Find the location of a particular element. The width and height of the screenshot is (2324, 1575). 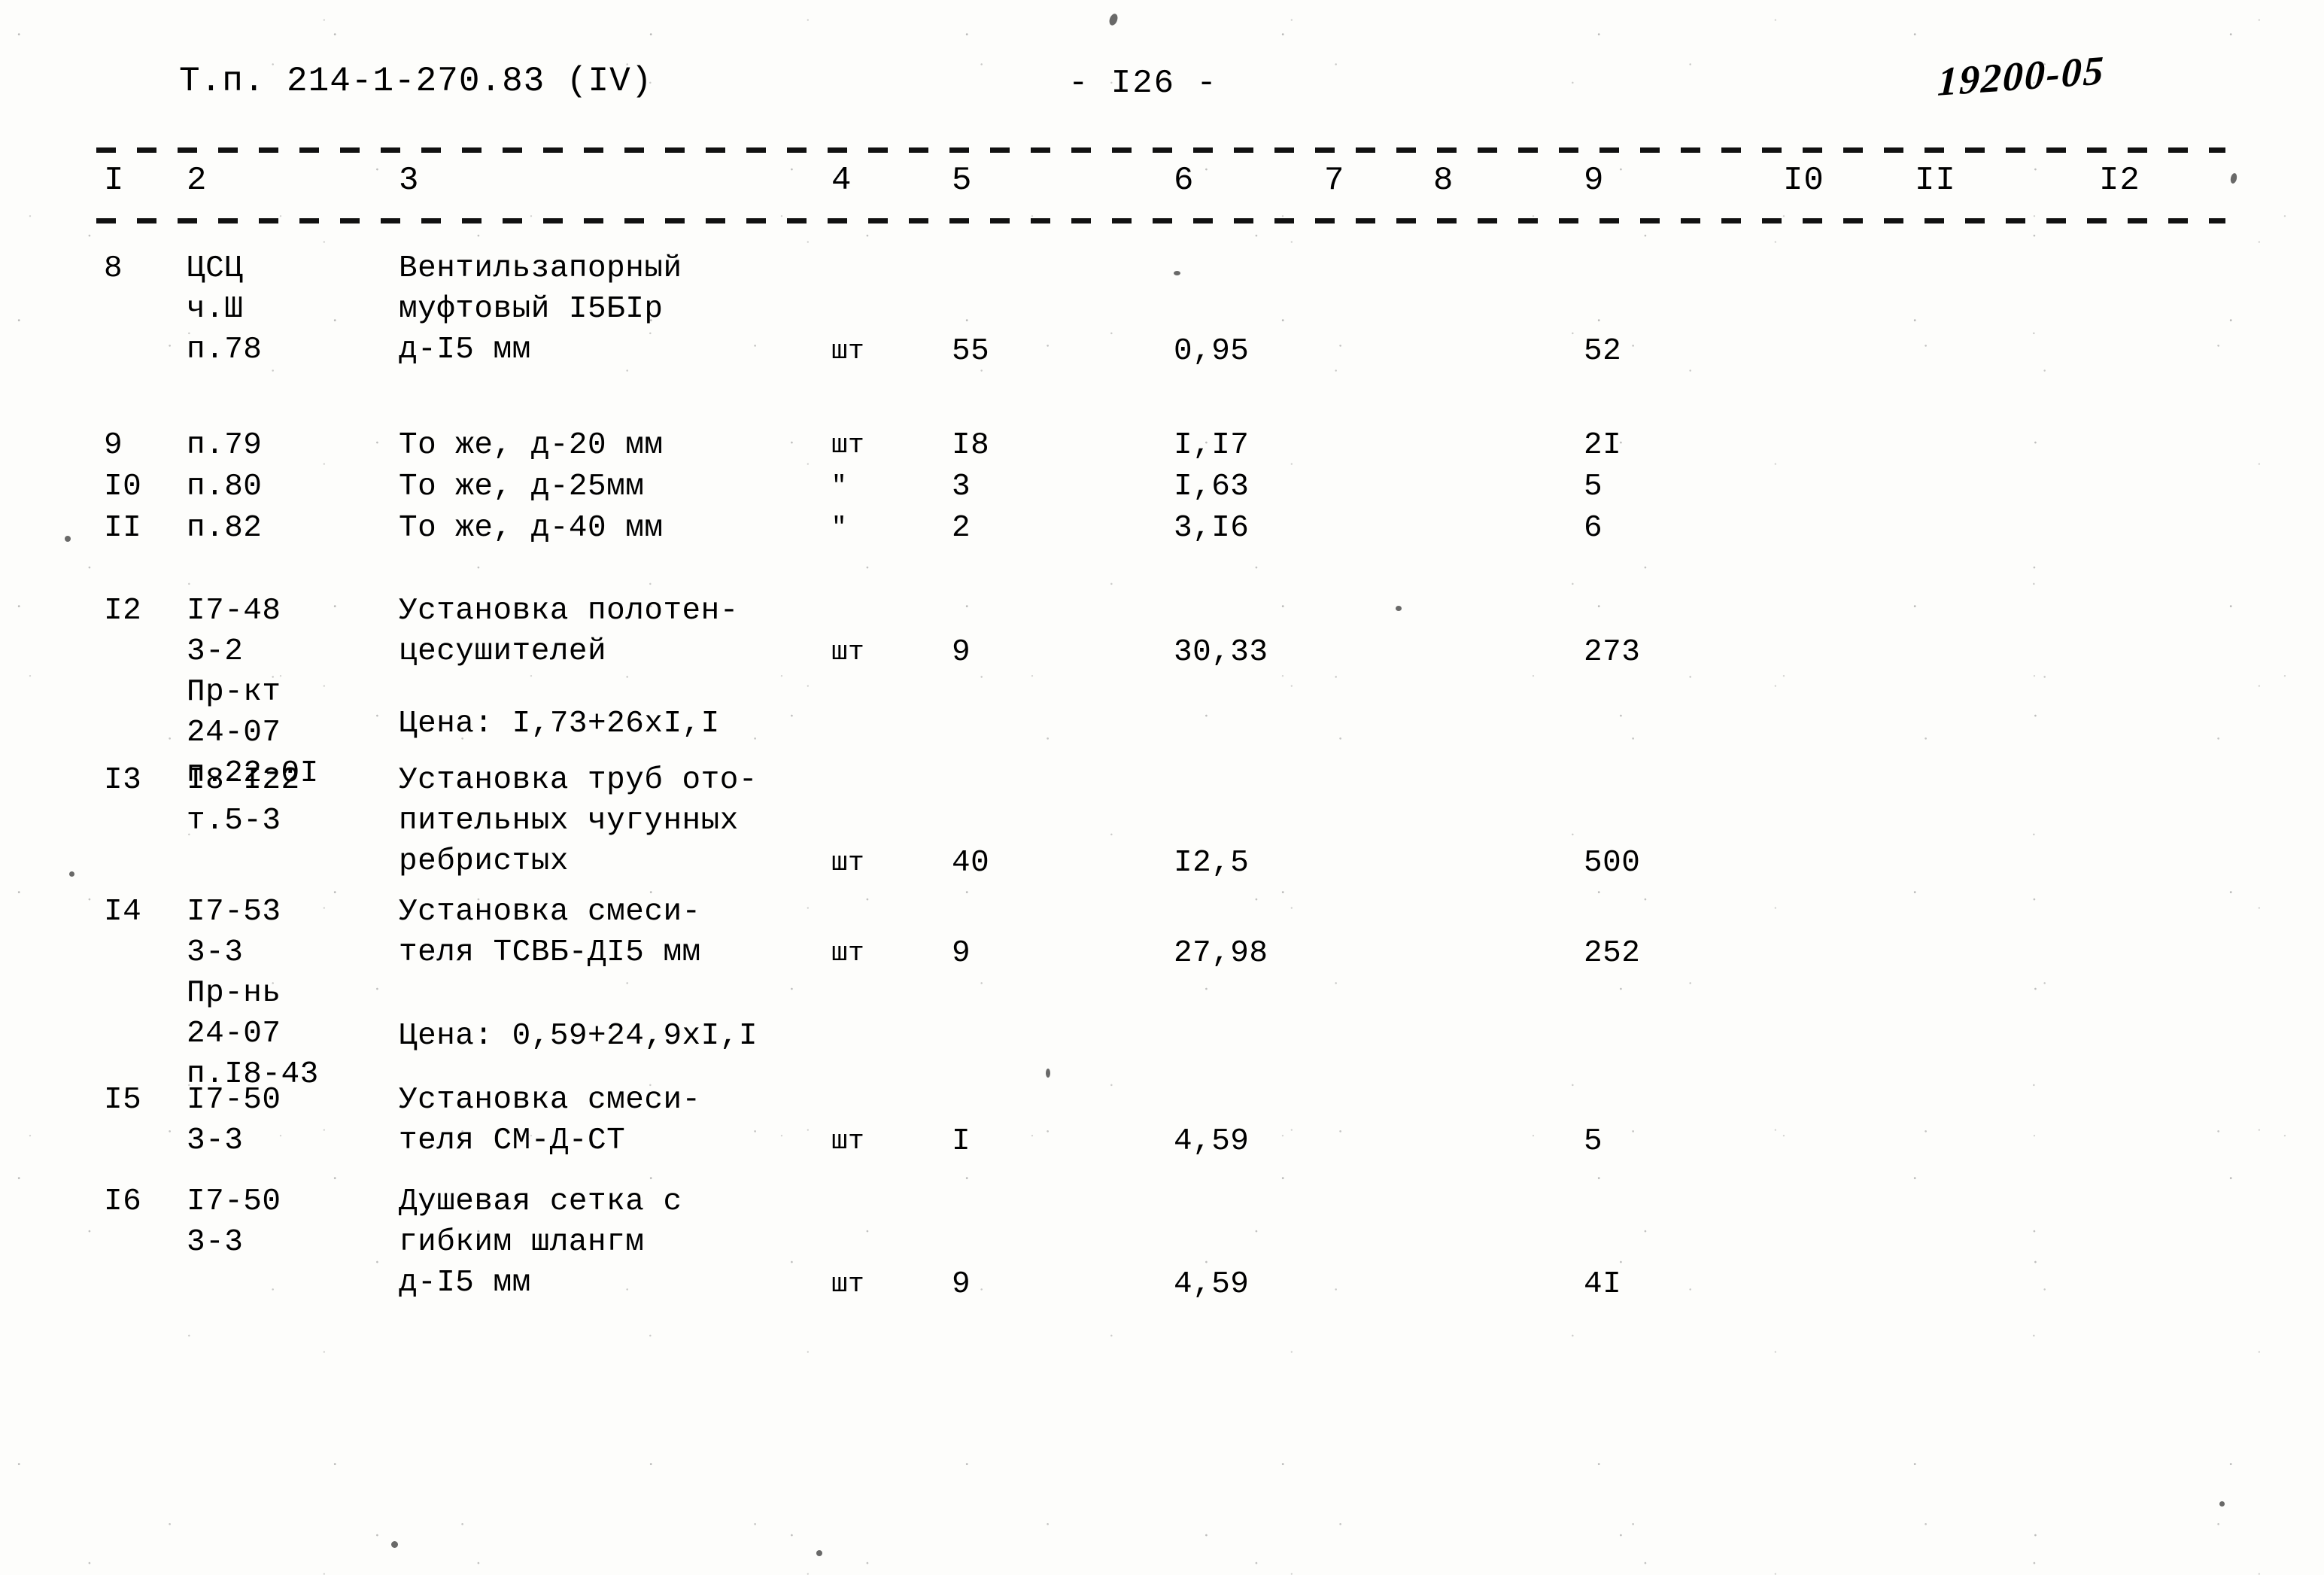

row-quantity-cell: 55 is located at coordinates (971, 351).